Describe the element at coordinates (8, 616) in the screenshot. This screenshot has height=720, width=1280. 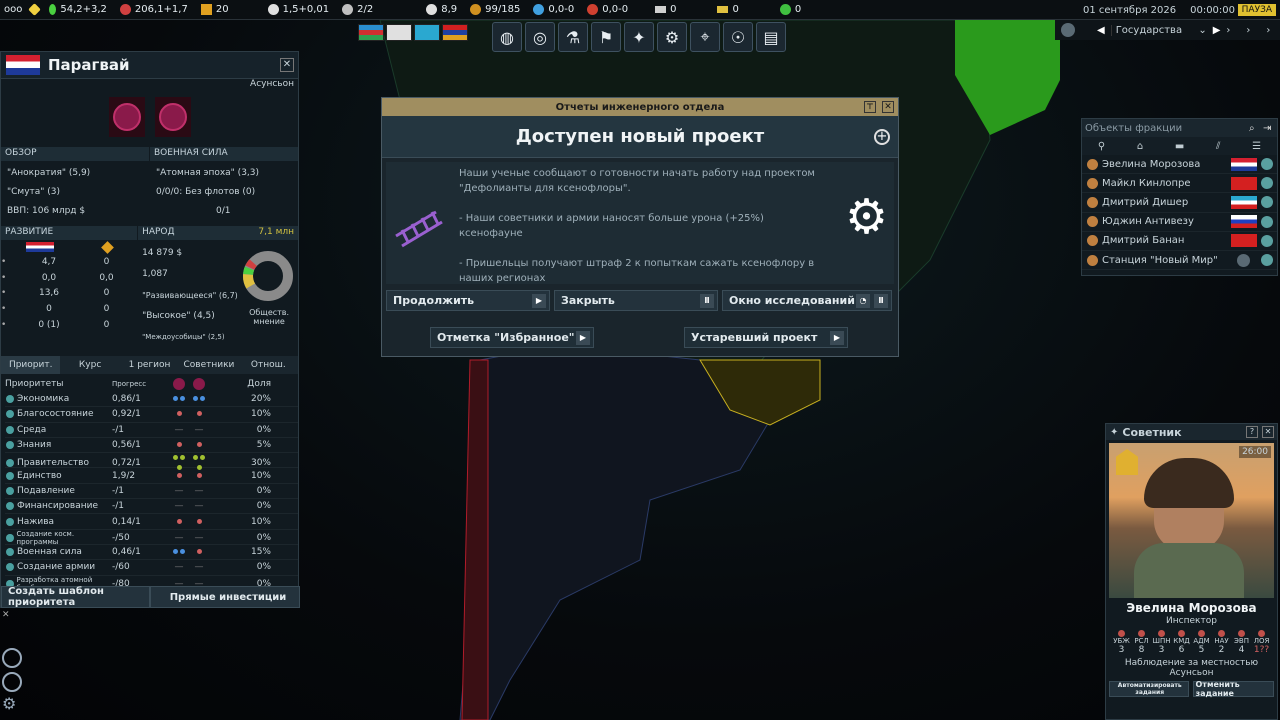
I see `close-small-icon: ✕` at that location.